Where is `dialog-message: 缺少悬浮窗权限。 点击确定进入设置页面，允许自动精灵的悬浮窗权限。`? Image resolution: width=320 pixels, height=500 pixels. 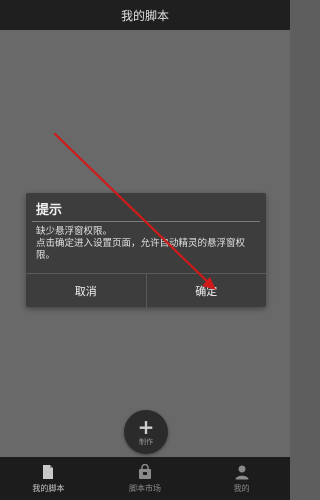
dialog-message: 缺少悬浮窗权限。 点击确定进入设置页面，允许自动精灵的悬浮窗权限。 is located at coordinates (147, 244).